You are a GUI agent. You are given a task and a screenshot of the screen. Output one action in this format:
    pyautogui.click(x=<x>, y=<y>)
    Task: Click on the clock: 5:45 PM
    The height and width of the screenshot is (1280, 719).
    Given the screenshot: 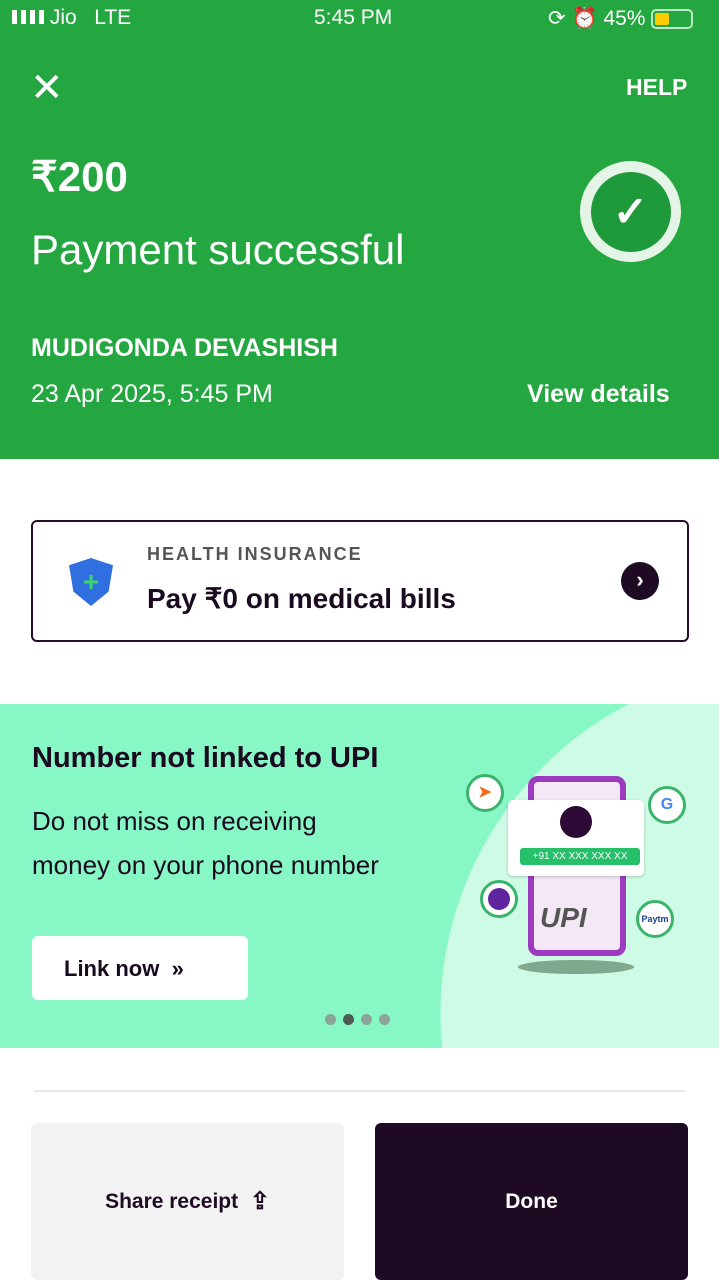 What is the action you would take?
    pyautogui.click(x=353, y=17)
    